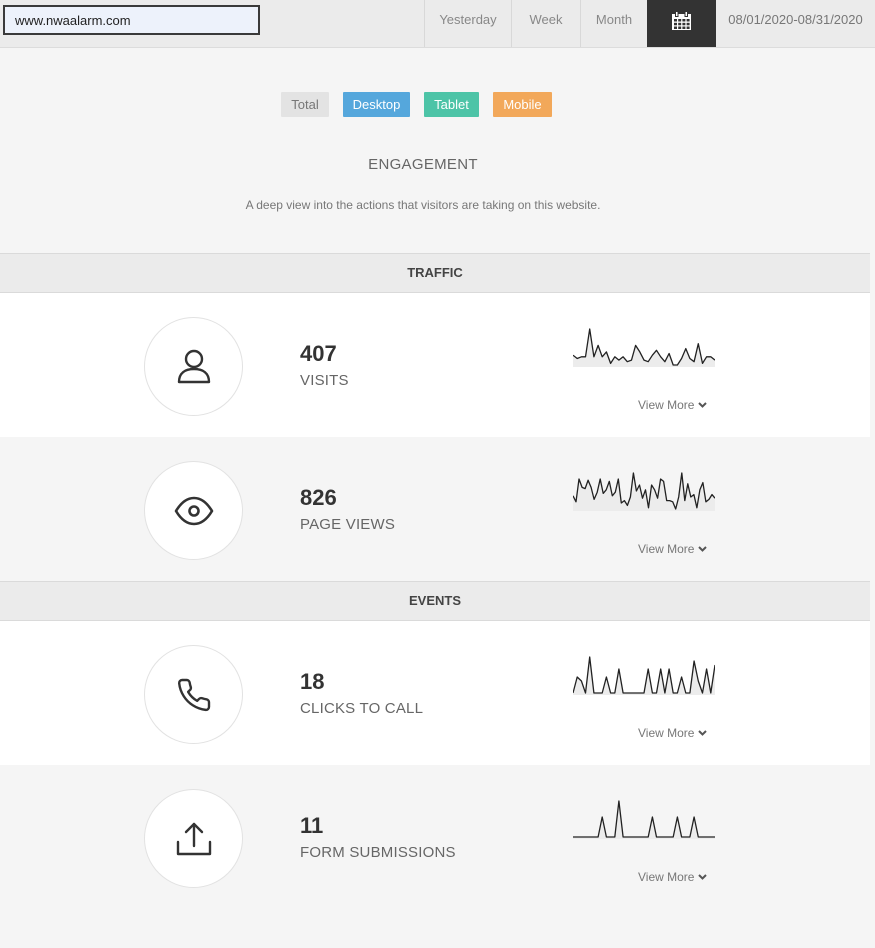  What do you see at coordinates (318, 497) in the screenshot?
I see `metric-value: 826` at bounding box center [318, 497].